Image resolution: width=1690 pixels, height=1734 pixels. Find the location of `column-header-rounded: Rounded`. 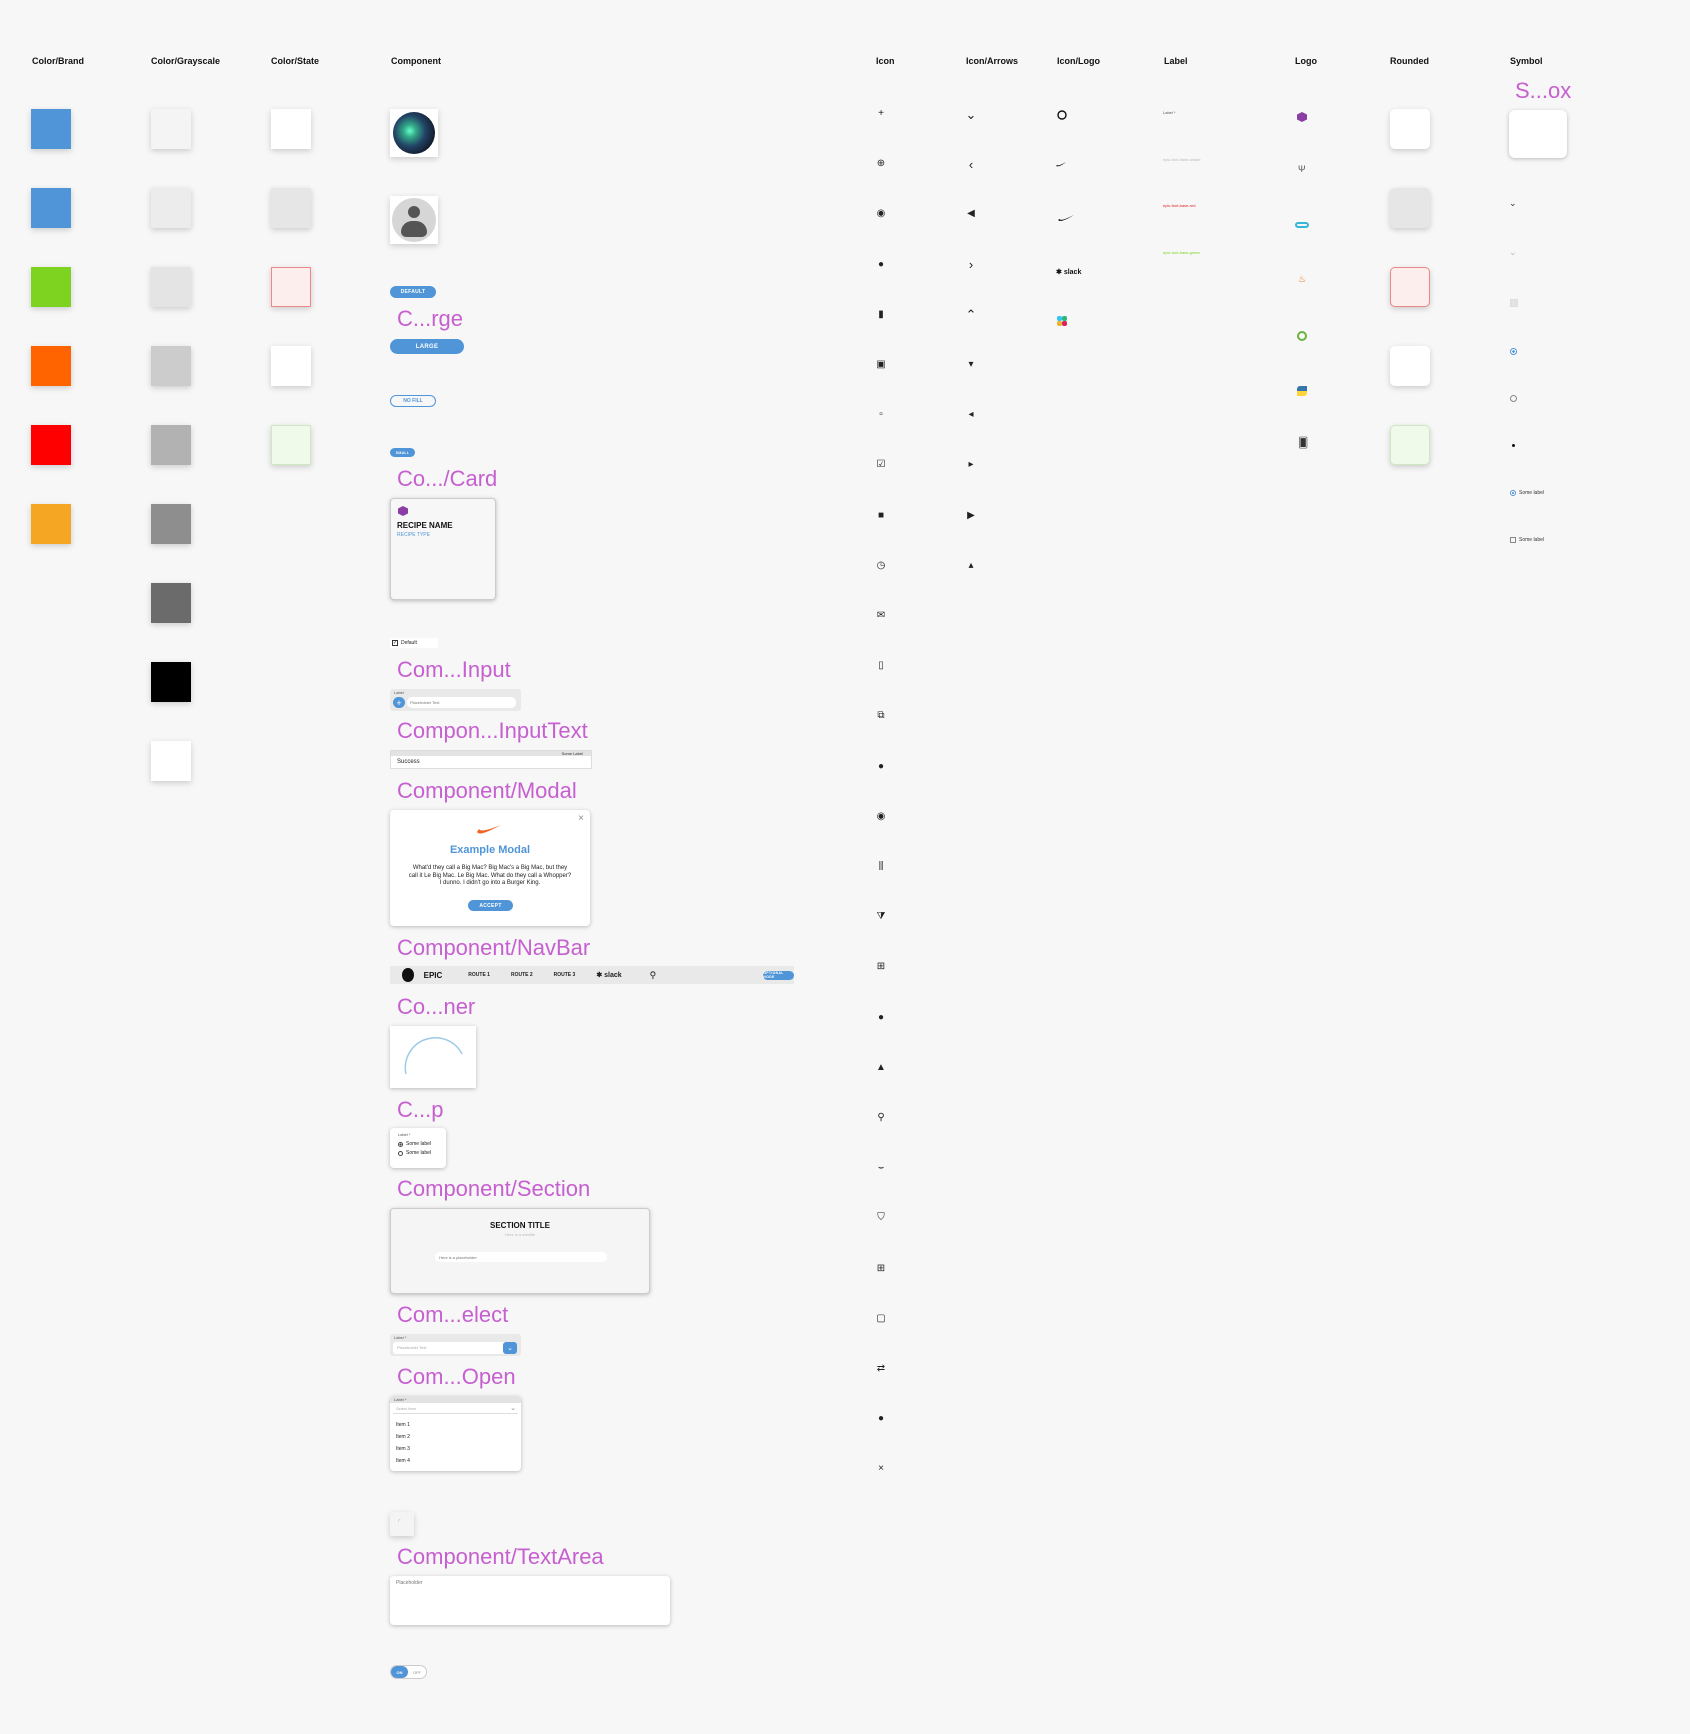

column-header-rounded: Rounded is located at coordinates (1409, 61).